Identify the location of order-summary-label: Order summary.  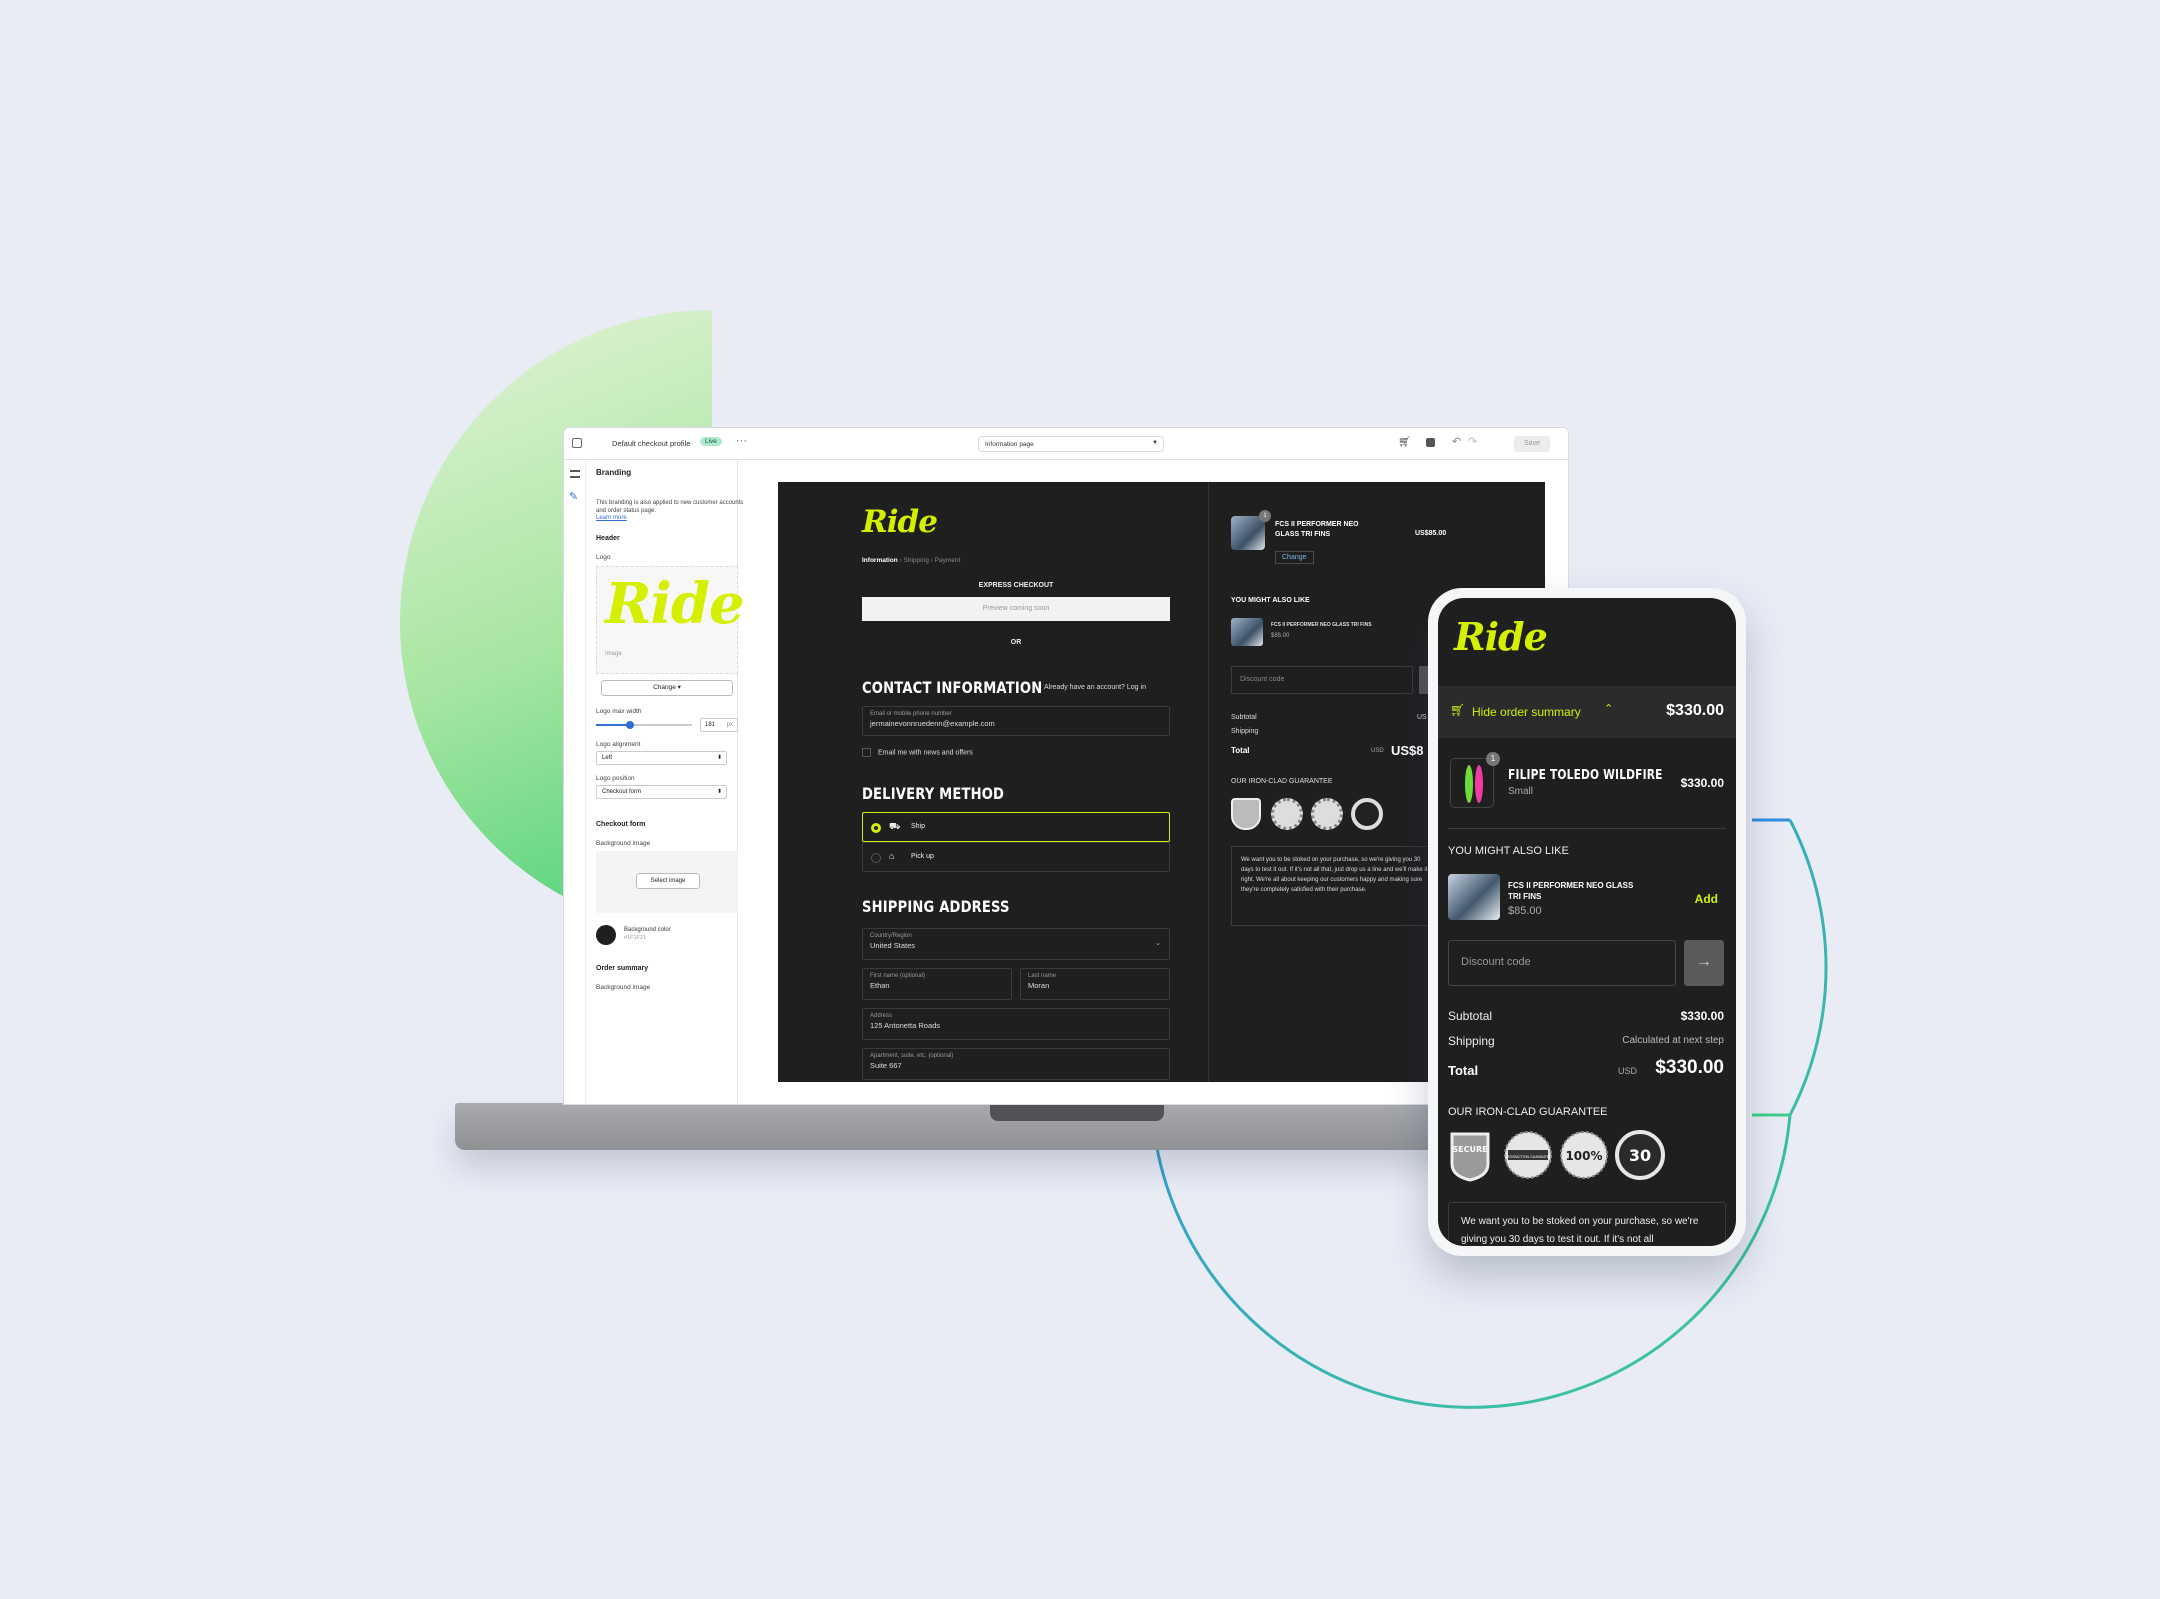
(622, 968).